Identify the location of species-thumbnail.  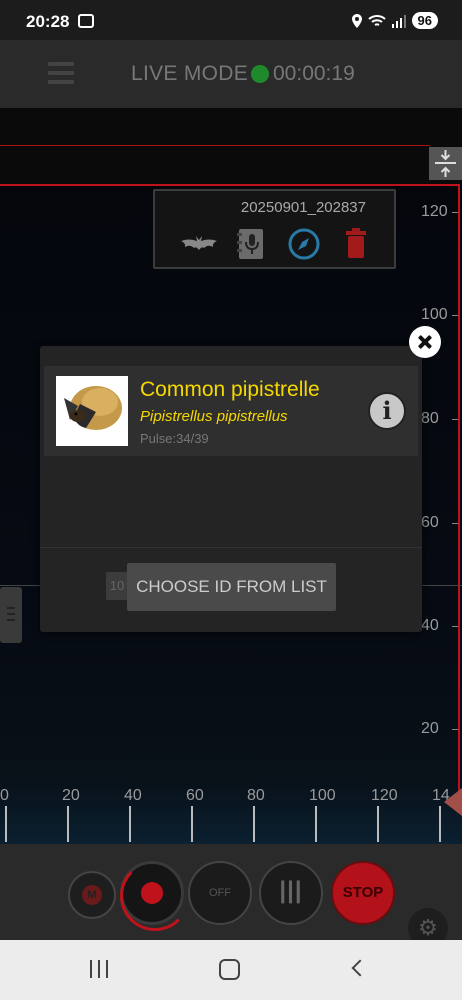
(92, 411).